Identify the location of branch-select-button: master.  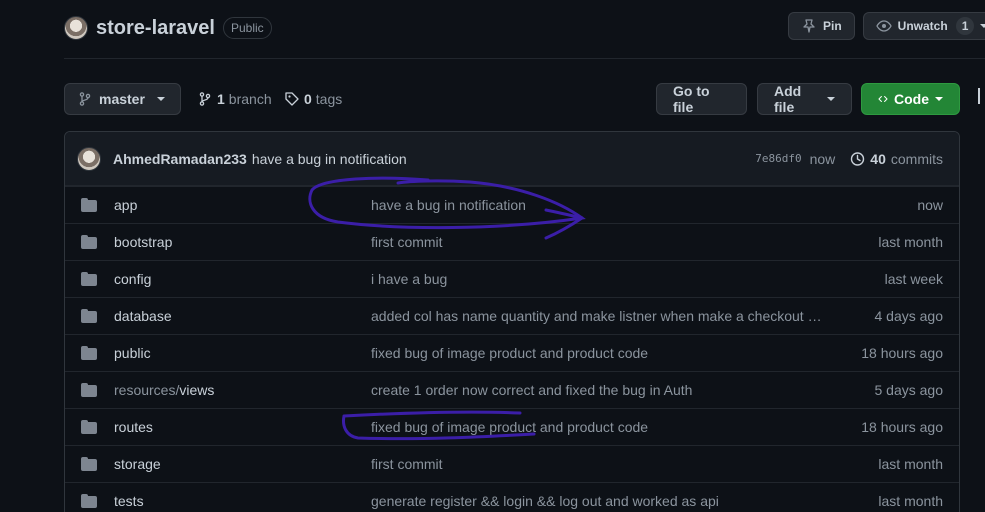
(122, 99).